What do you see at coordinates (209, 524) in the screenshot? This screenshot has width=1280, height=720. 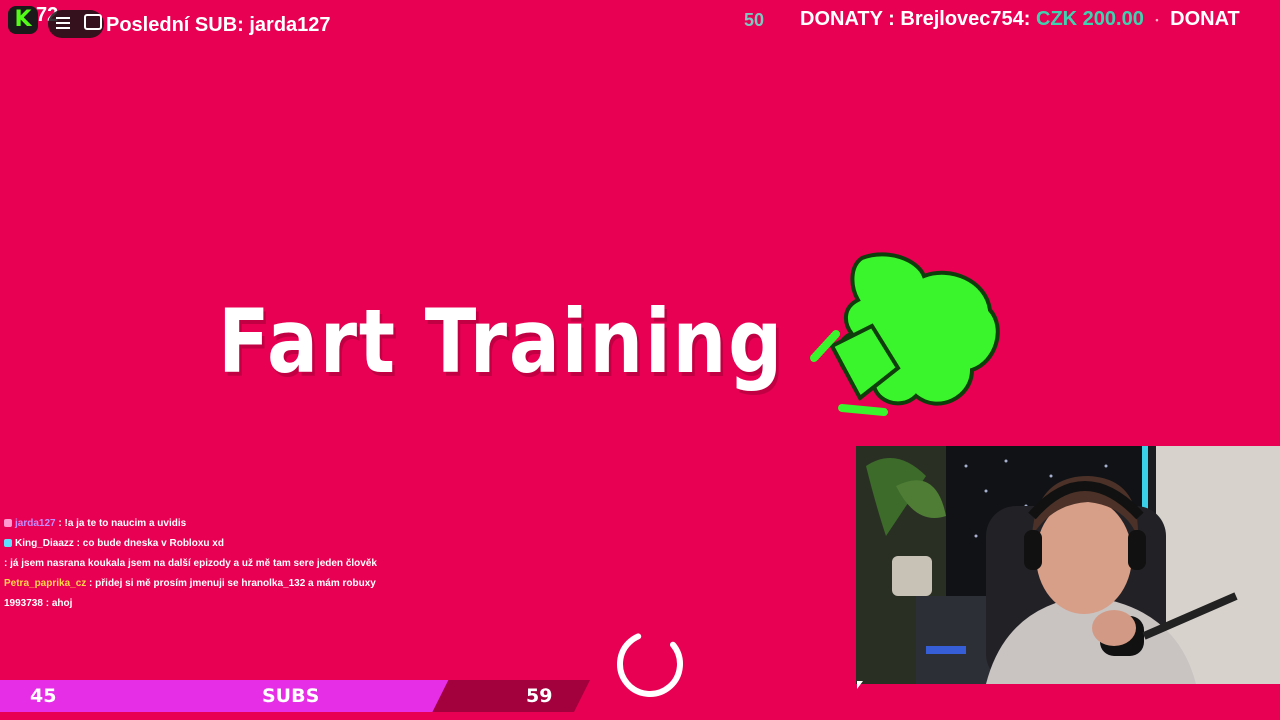 I see `chat-message: jarda127 : !a ja te to naucim a uvidis` at bounding box center [209, 524].